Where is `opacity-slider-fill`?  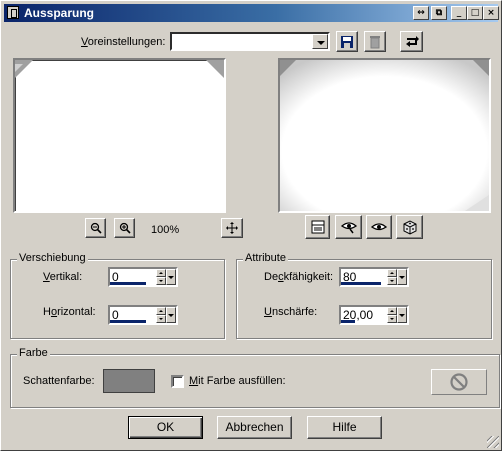
opacity-slider-fill is located at coordinates (361, 283).